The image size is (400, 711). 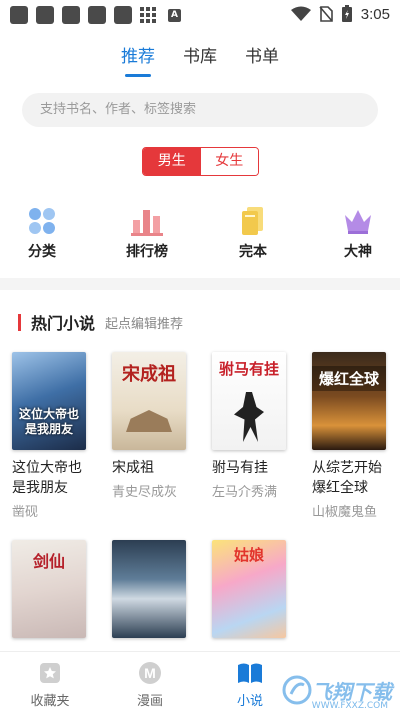 What do you see at coordinates (349, 706) in the screenshot?
I see `watermark-url: WWW.FXXZ.COM` at bounding box center [349, 706].